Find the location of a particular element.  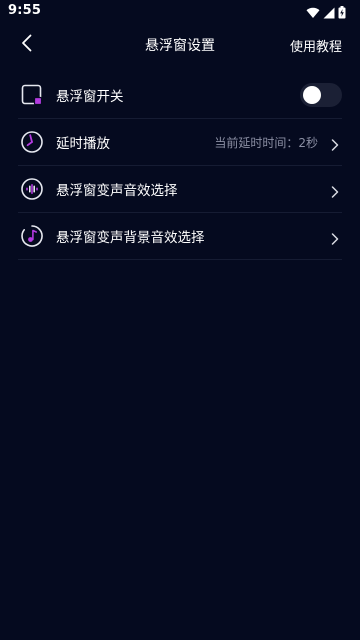

setting-row-background-effect: 悬浮窗变声背景音效选择 is located at coordinates (180, 236).